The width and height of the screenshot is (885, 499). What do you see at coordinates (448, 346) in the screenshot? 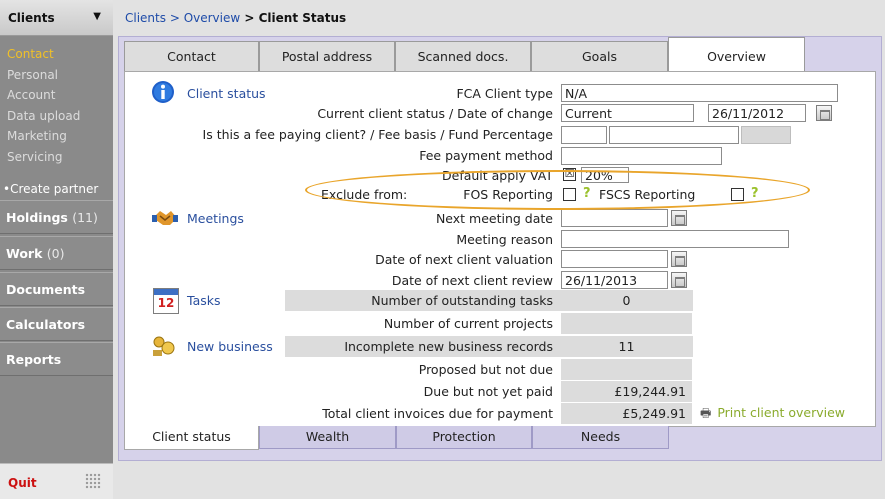
I see `incomplete-records-label: Incomplete new business records` at bounding box center [448, 346].